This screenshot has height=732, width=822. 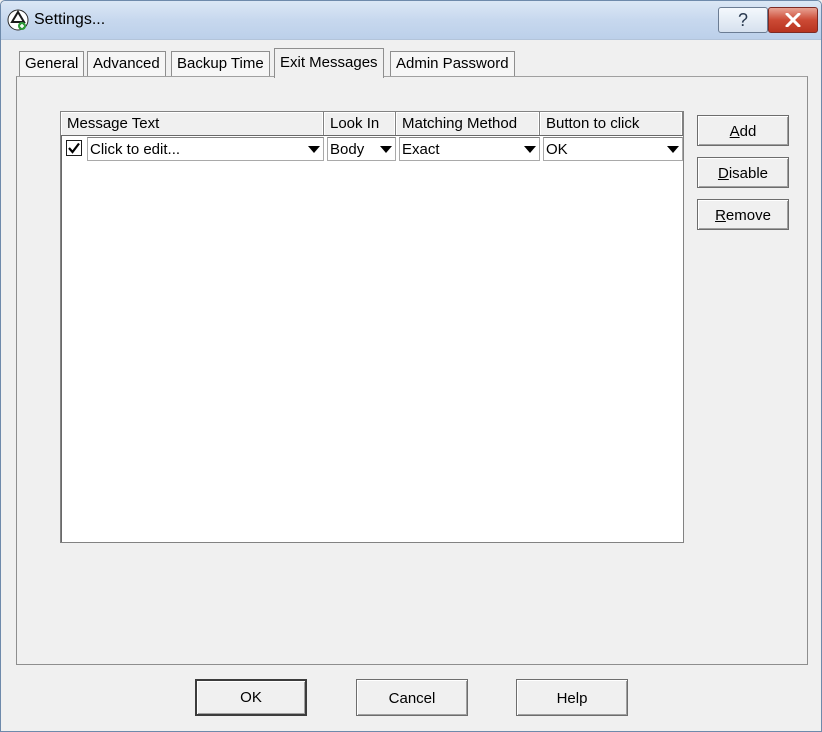 What do you see at coordinates (192, 123) in the screenshot?
I see `column-header-message-text: Message Text` at bounding box center [192, 123].